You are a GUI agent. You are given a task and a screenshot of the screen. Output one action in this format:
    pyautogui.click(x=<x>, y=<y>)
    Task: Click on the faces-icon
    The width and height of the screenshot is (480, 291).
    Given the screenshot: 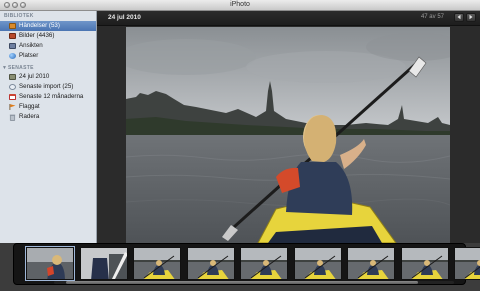 What is the action you would take?
    pyautogui.click(x=12, y=46)
    